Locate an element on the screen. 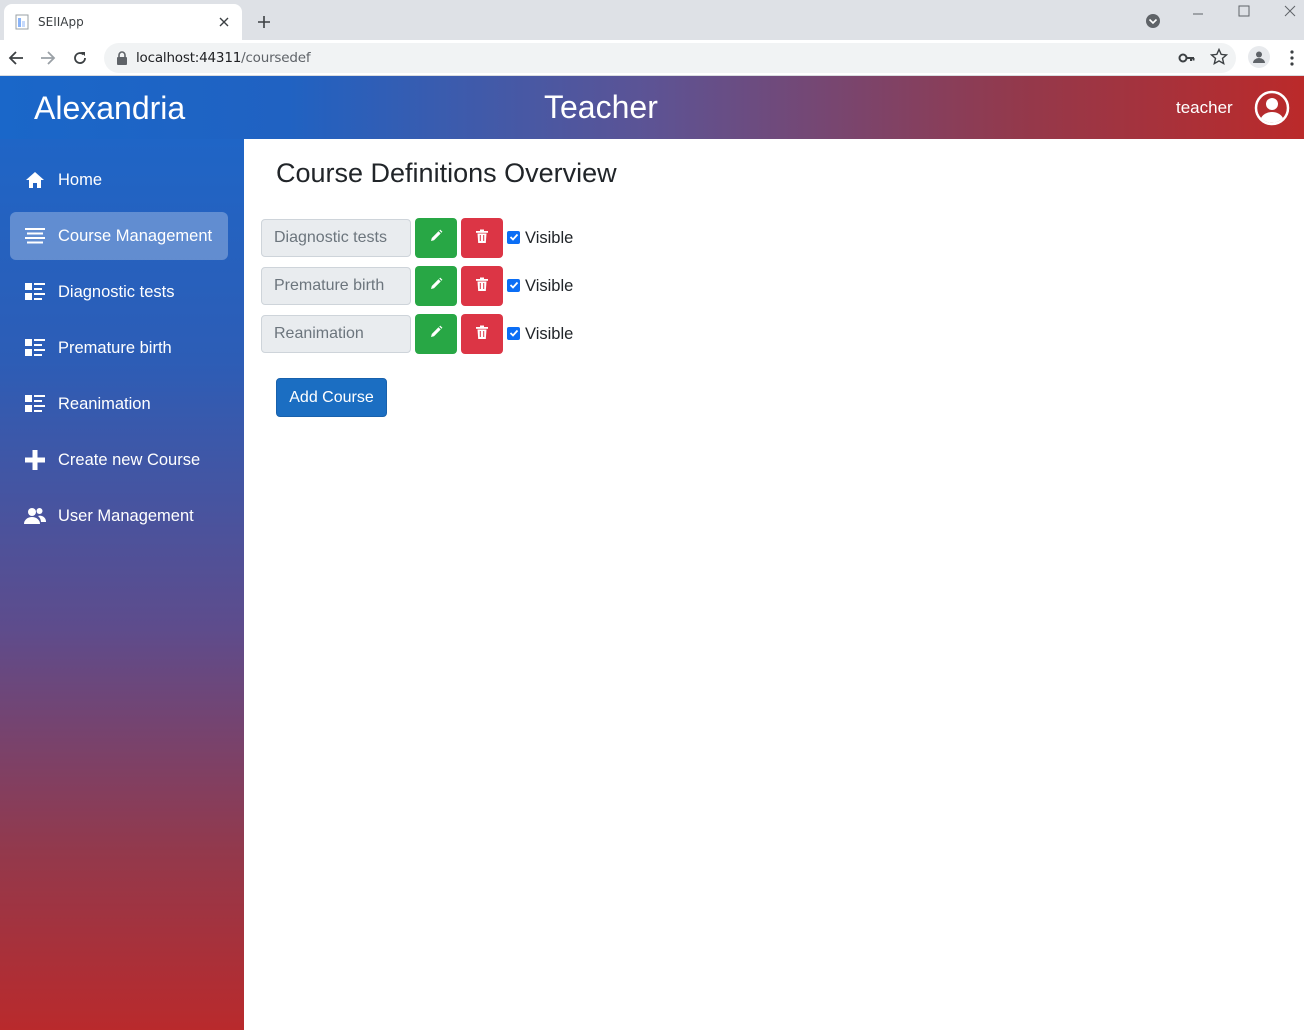  reload-icon is located at coordinates (80, 58).